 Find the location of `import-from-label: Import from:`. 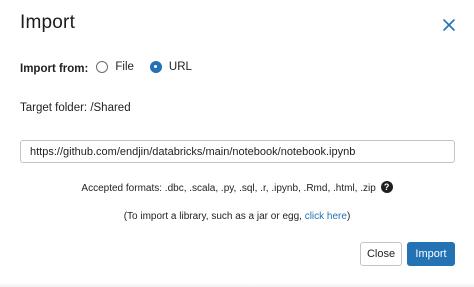

import-from-label: Import from: is located at coordinates (54, 69).